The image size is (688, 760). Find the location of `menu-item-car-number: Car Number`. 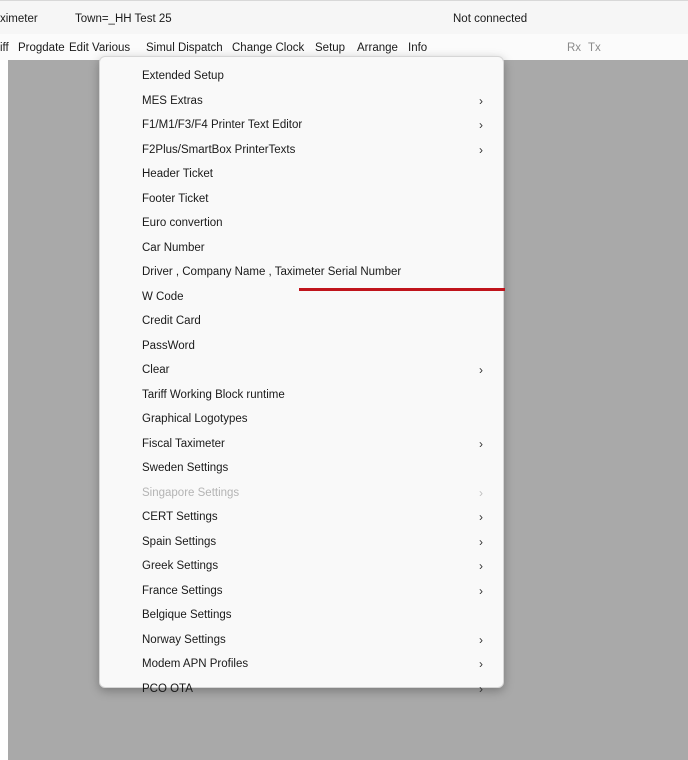

menu-item-car-number: Car Number is located at coordinates (301, 248).